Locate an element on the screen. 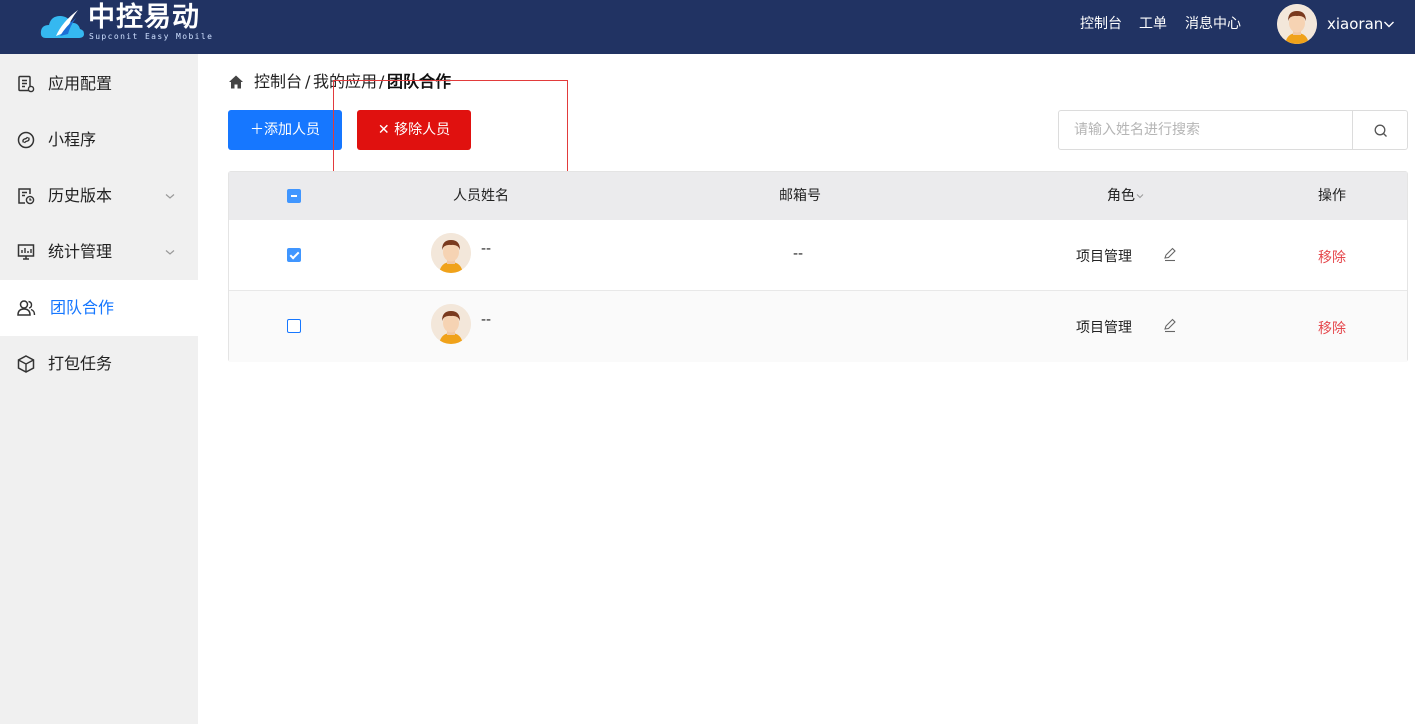 Image resolution: width=1415 pixels, height=724 pixels. sidebar-item-label: 统计管理 is located at coordinates (80, 251).